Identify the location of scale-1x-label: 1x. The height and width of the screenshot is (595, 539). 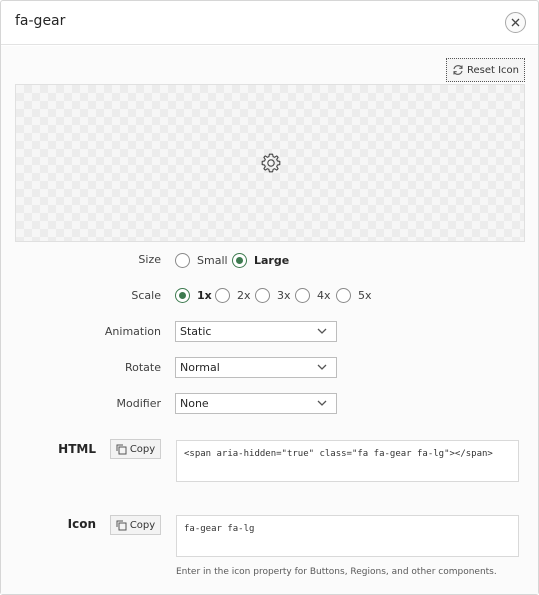
(204, 295).